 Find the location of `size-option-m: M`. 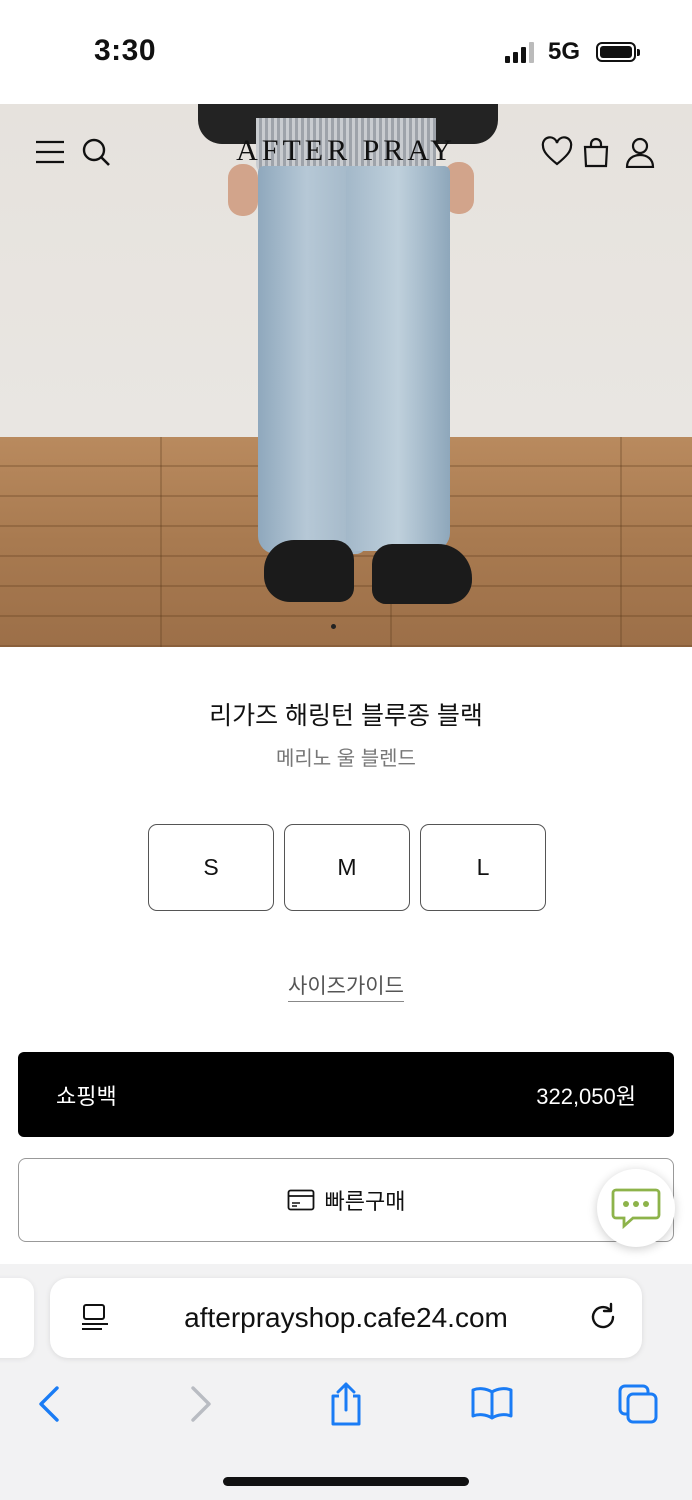

size-option-m: M is located at coordinates (347, 867).